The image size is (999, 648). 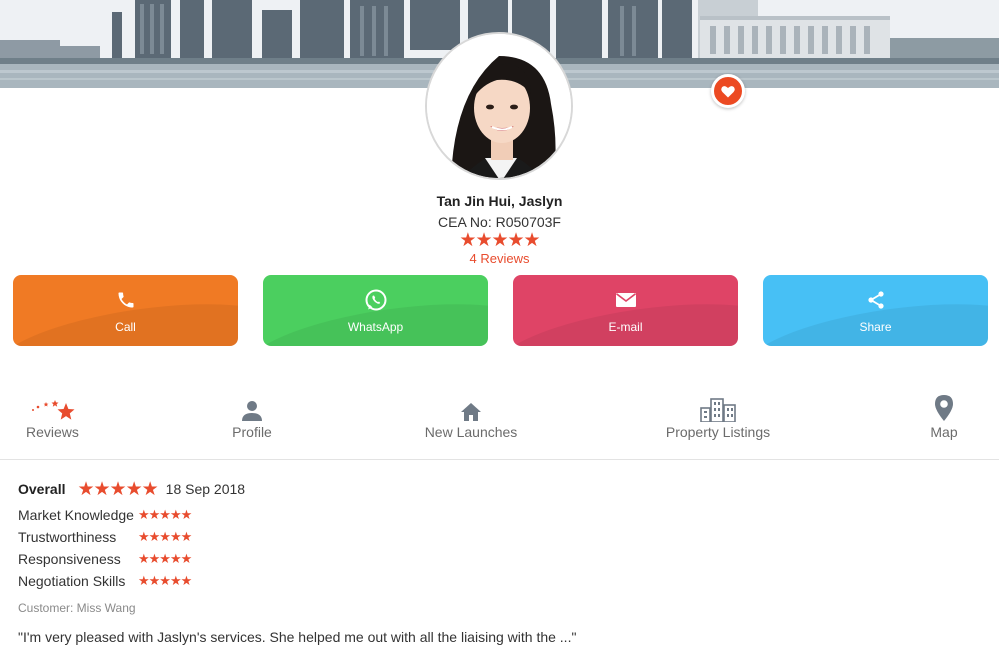 I want to click on call-label: Call, so click(x=125, y=326).